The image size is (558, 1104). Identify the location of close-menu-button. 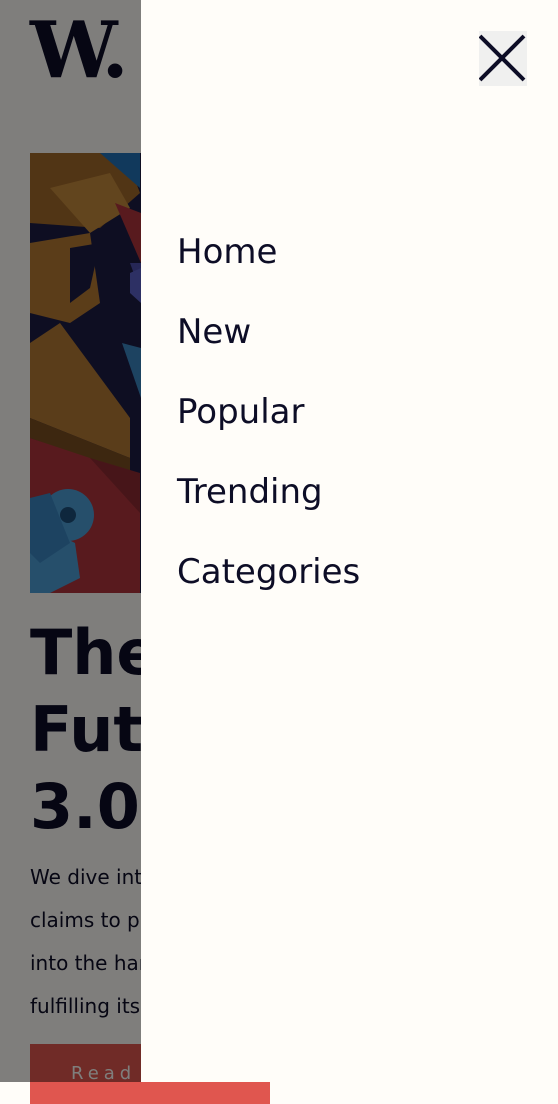
(503, 58).